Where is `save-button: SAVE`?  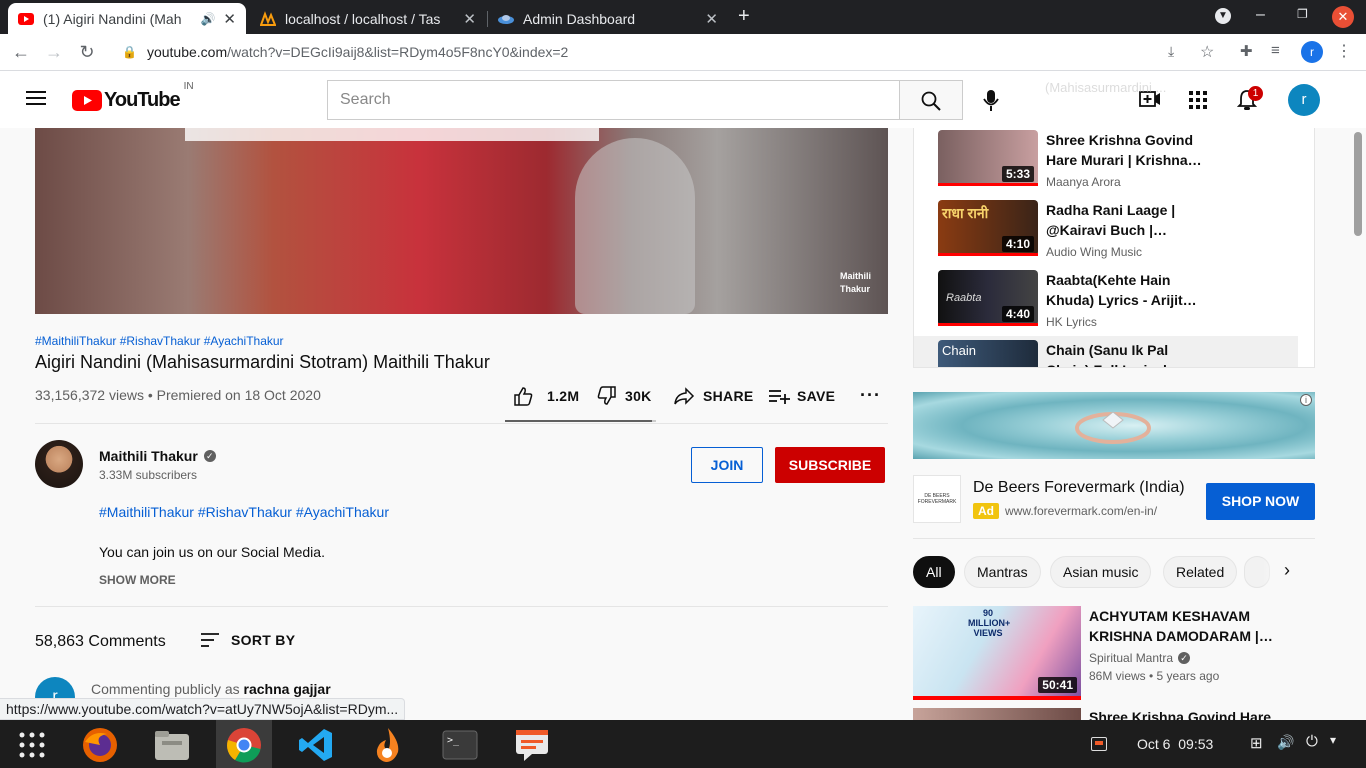
save-button: SAVE is located at coordinates (801, 396).